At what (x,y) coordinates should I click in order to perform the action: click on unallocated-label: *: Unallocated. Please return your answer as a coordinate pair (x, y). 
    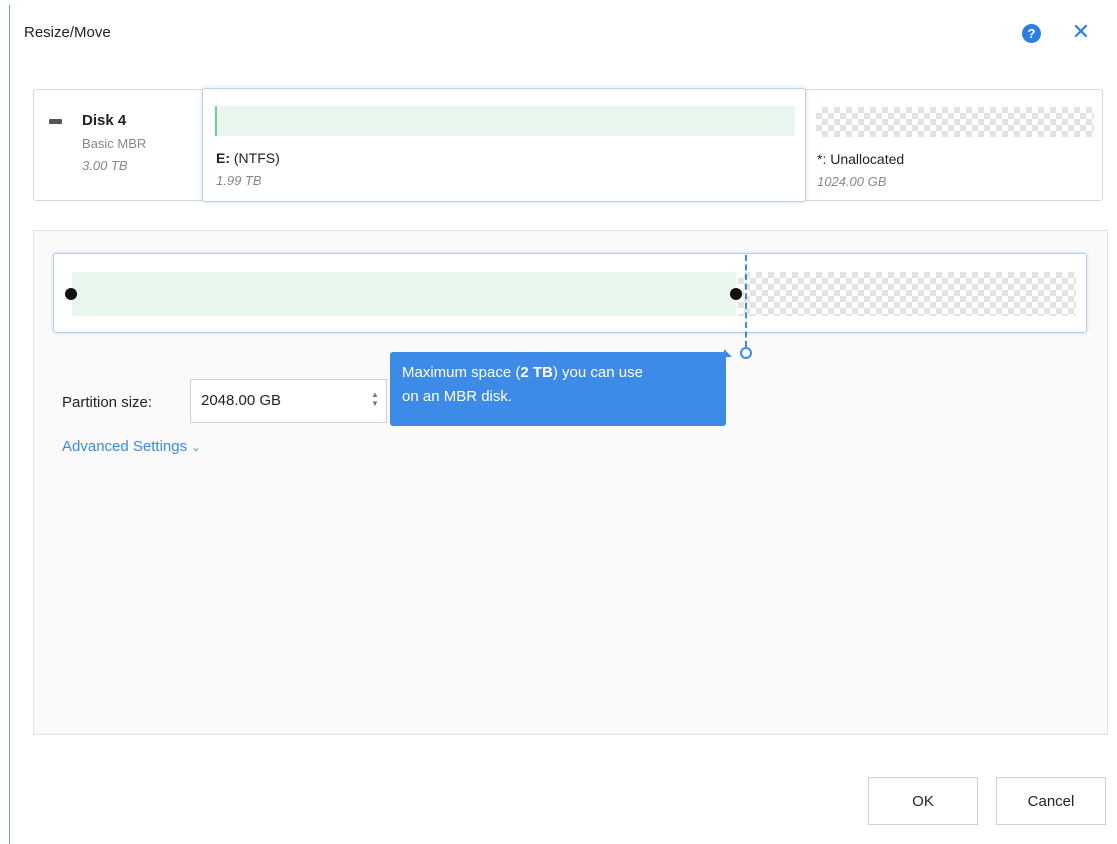
    Looking at the image, I should click on (861, 159).